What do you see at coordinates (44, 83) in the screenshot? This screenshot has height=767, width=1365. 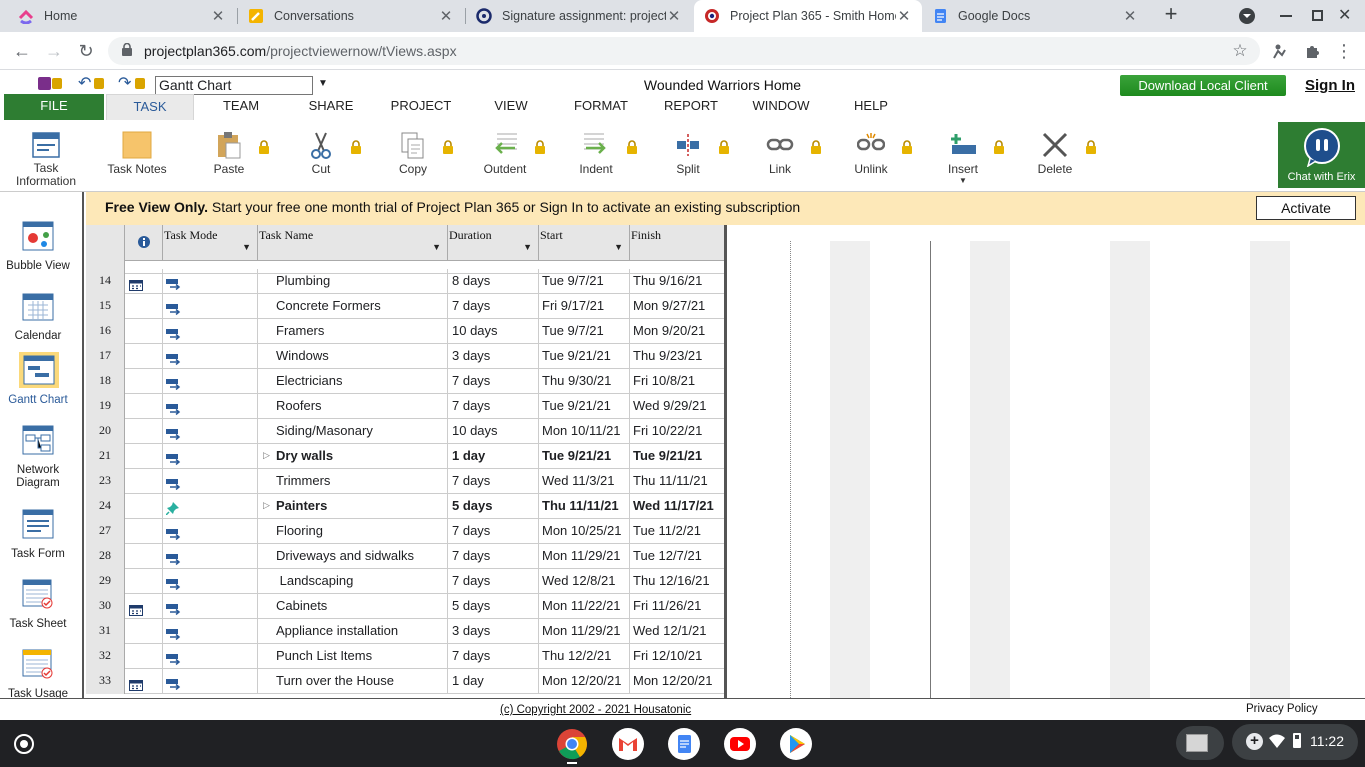 I see `save-icon` at bounding box center [44, 83].